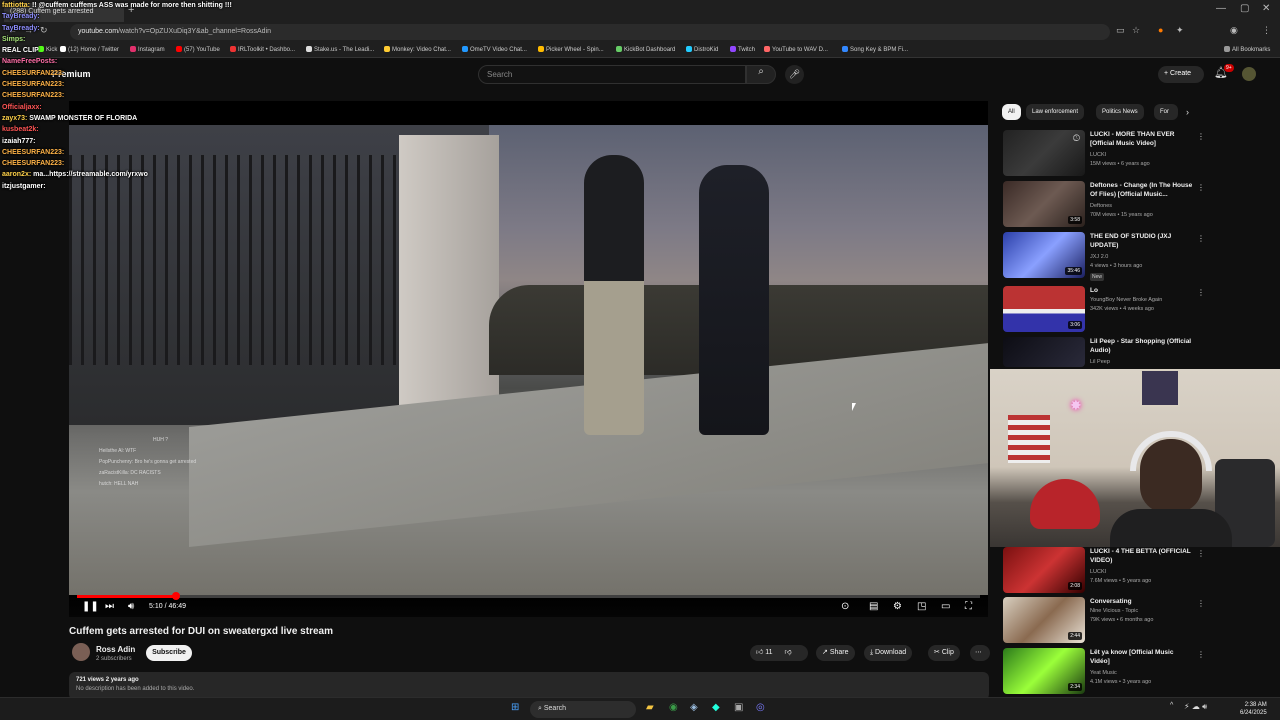  Describe the element at coordinates (1253, 709) in the screenshot. I see `taskbar-clock: 2:38 AM 6/24/2025` at that location.